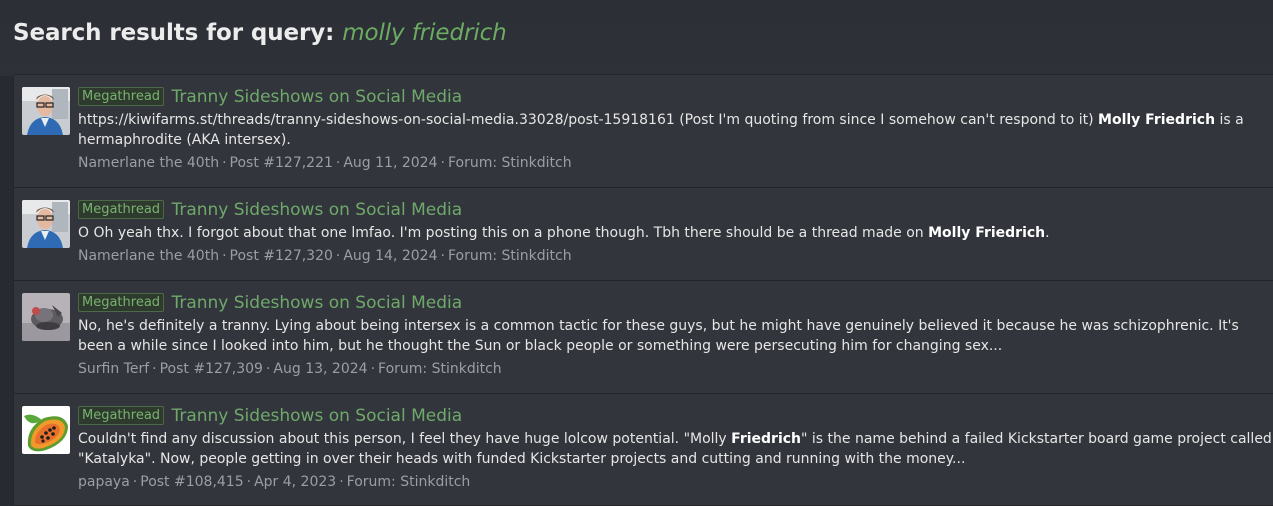 The width and height of the screenshot is (1273, 506). What do you see at coordinates (113, 369) in the screenshot?
I see `author-link: Surfin Terf` at bounding box center [113, 369].